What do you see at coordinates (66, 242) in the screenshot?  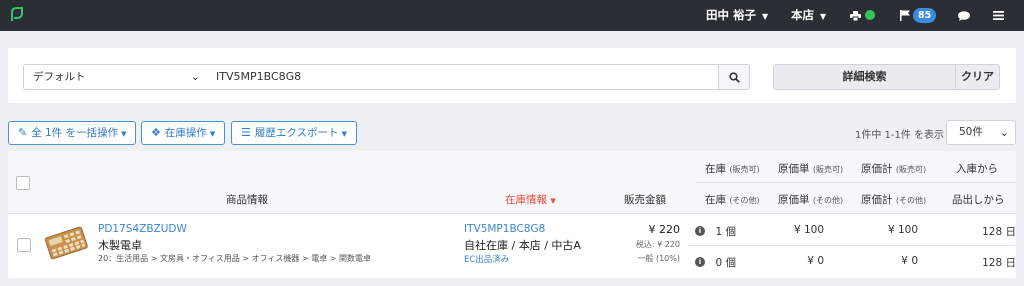 I see `product-thumbnail` at bounding box center [66, 242].